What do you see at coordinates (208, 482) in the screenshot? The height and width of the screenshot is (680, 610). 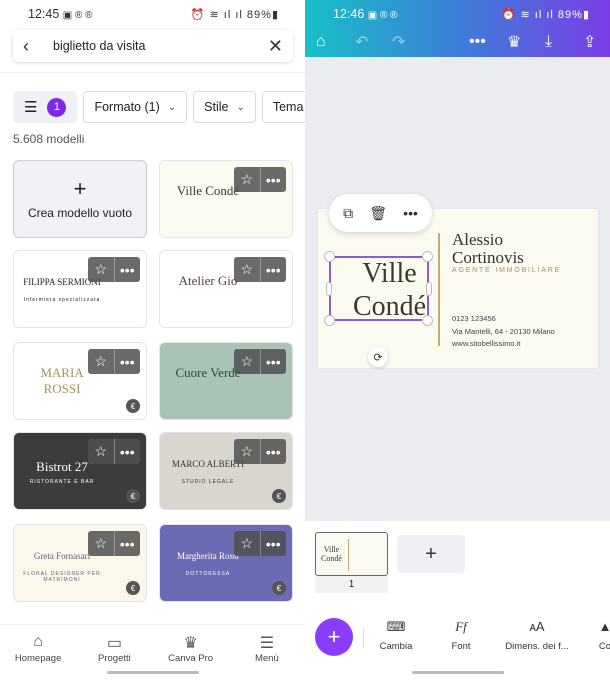 I see `template-subtitle: STUDIO LEGALE` at bounding box center [208, 482].